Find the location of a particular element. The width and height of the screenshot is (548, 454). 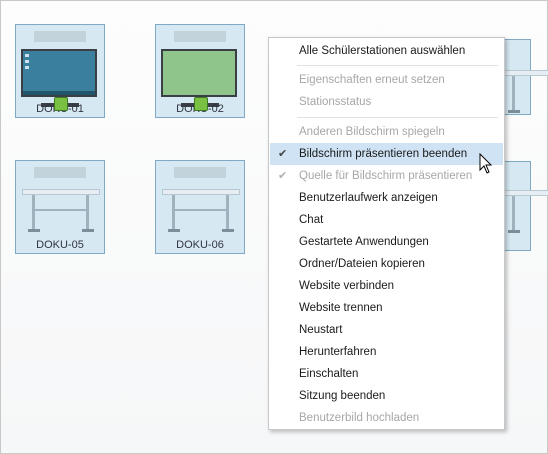

menu-item-select-all: Alle Schülerstationen auswählen is located at coordinates (386, 51).